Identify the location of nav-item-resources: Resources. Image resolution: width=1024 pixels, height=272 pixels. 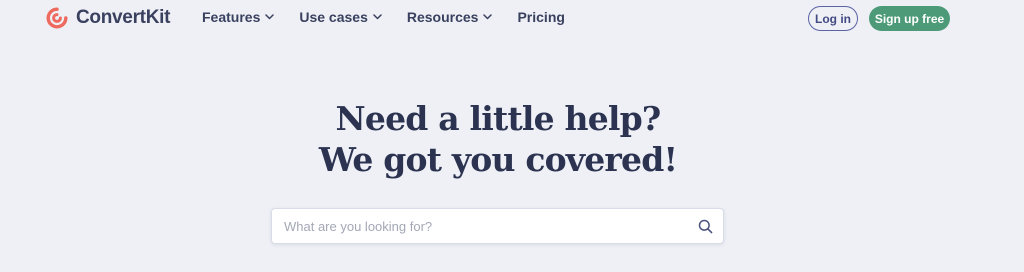
(450, 17).